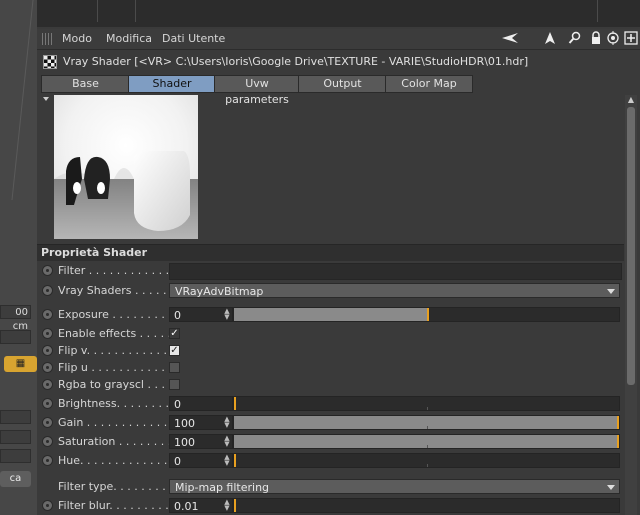  What do you see at coordinates (429, 84) in the screenshot?
I see `tab-color-map: Color Map` at bounding box center [429, 84].